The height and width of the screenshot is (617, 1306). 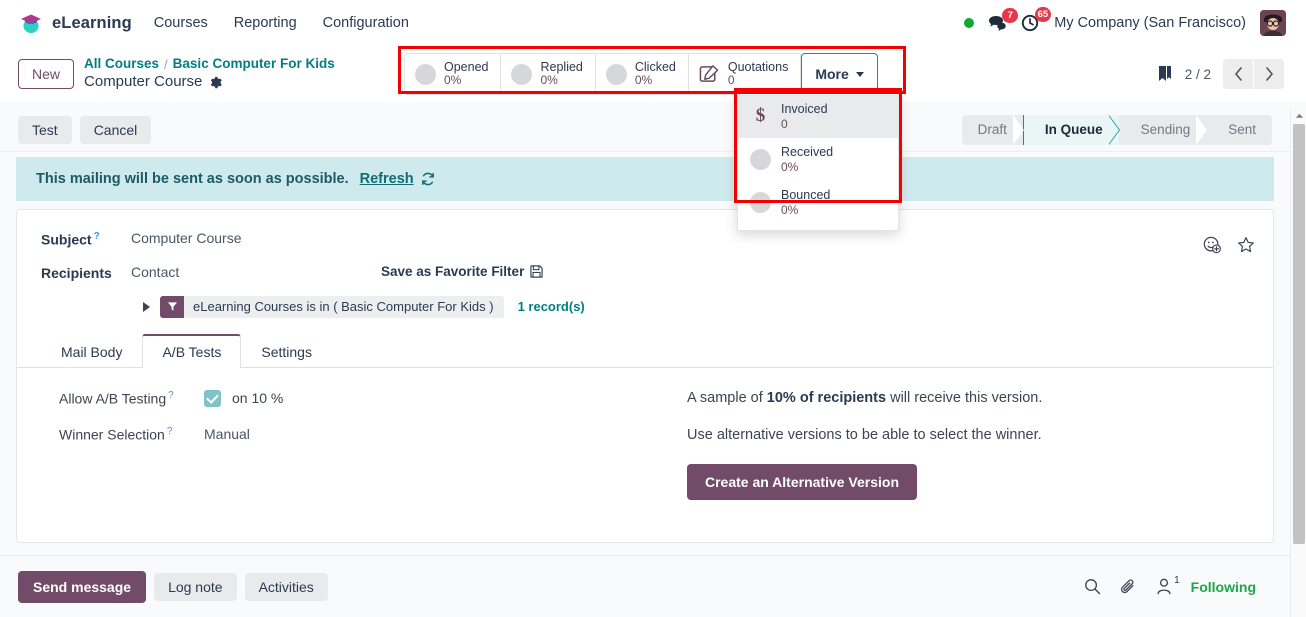 What do you see at coordinates (1273, 23) in the screenshot?
I see `avatar` at bounding box center [1273, 23].